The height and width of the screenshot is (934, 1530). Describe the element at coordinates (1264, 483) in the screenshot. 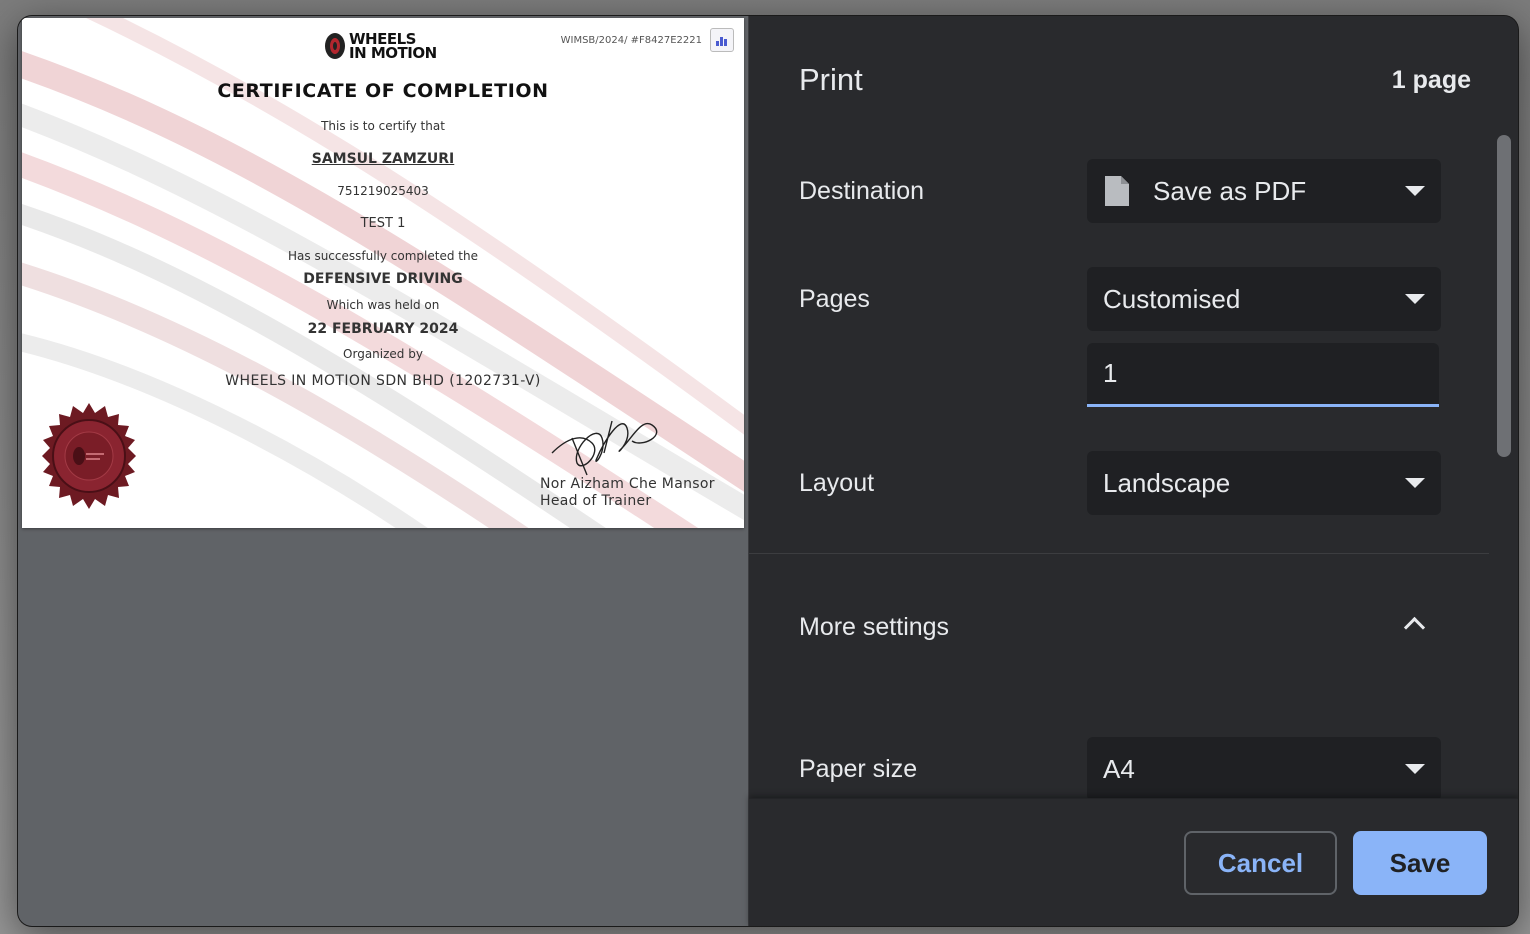

I see `layout-select: Landscape` at that location.